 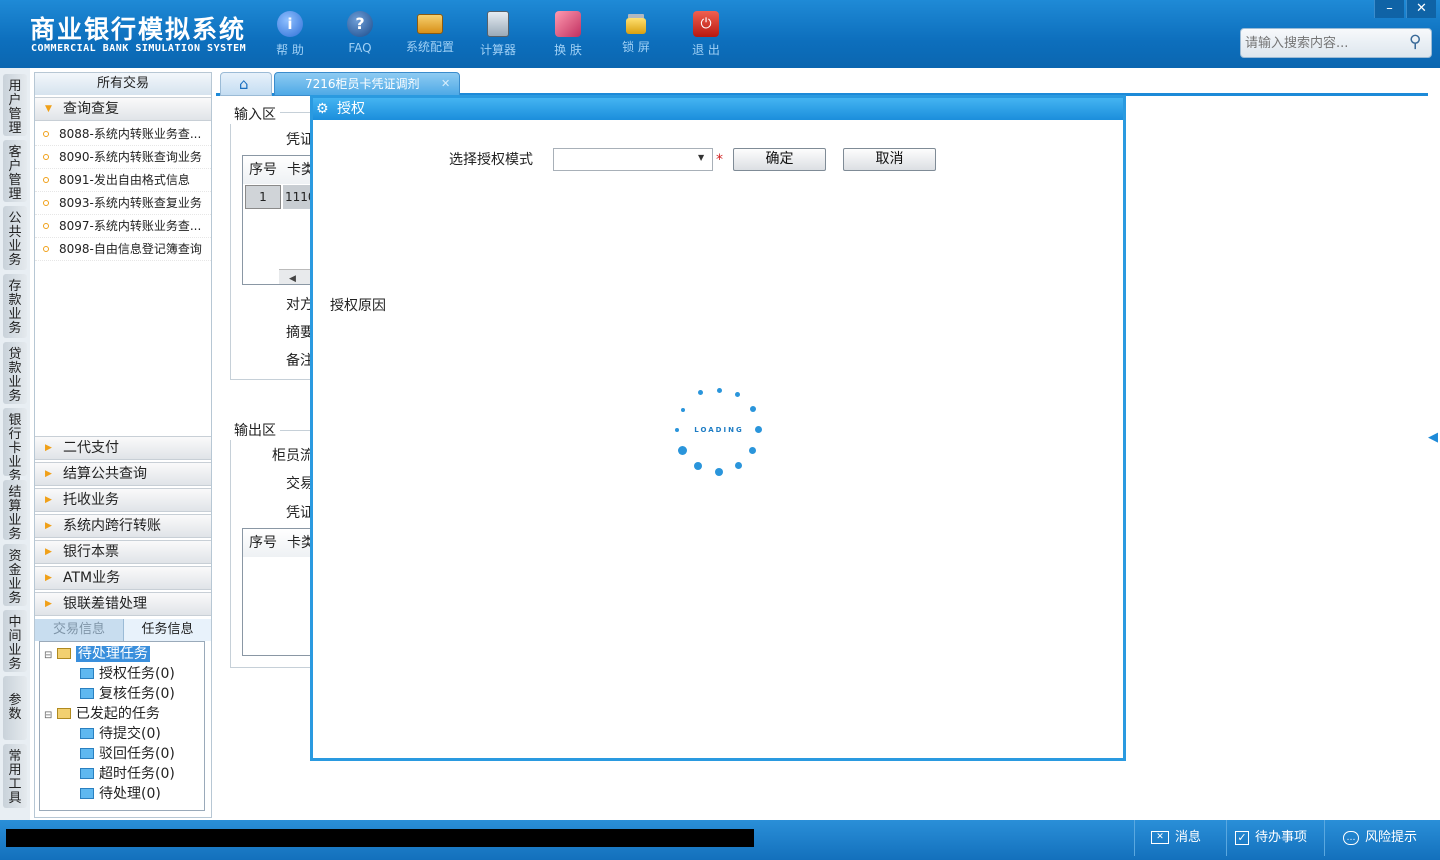 What do you see at coordinates (1389, 9) in the screenshot?
I see `minimize-button: –` at bounding box center [1389, 9].